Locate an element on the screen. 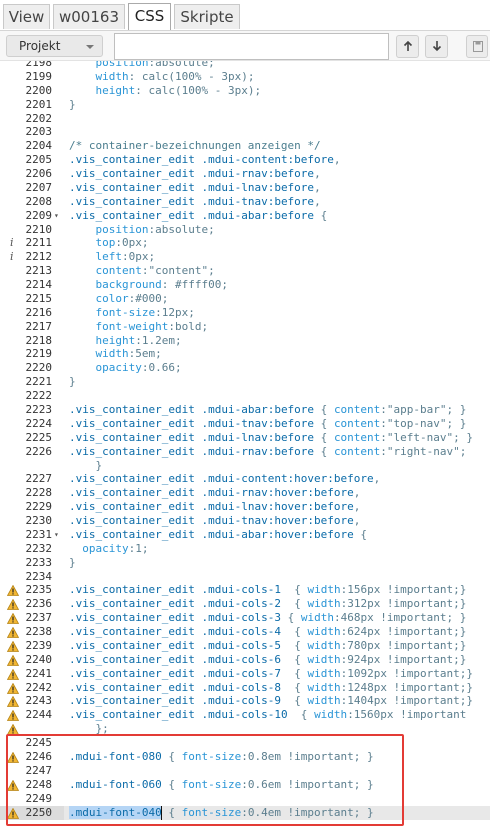  line-number: 2210 is located at coordinates (32, 230).